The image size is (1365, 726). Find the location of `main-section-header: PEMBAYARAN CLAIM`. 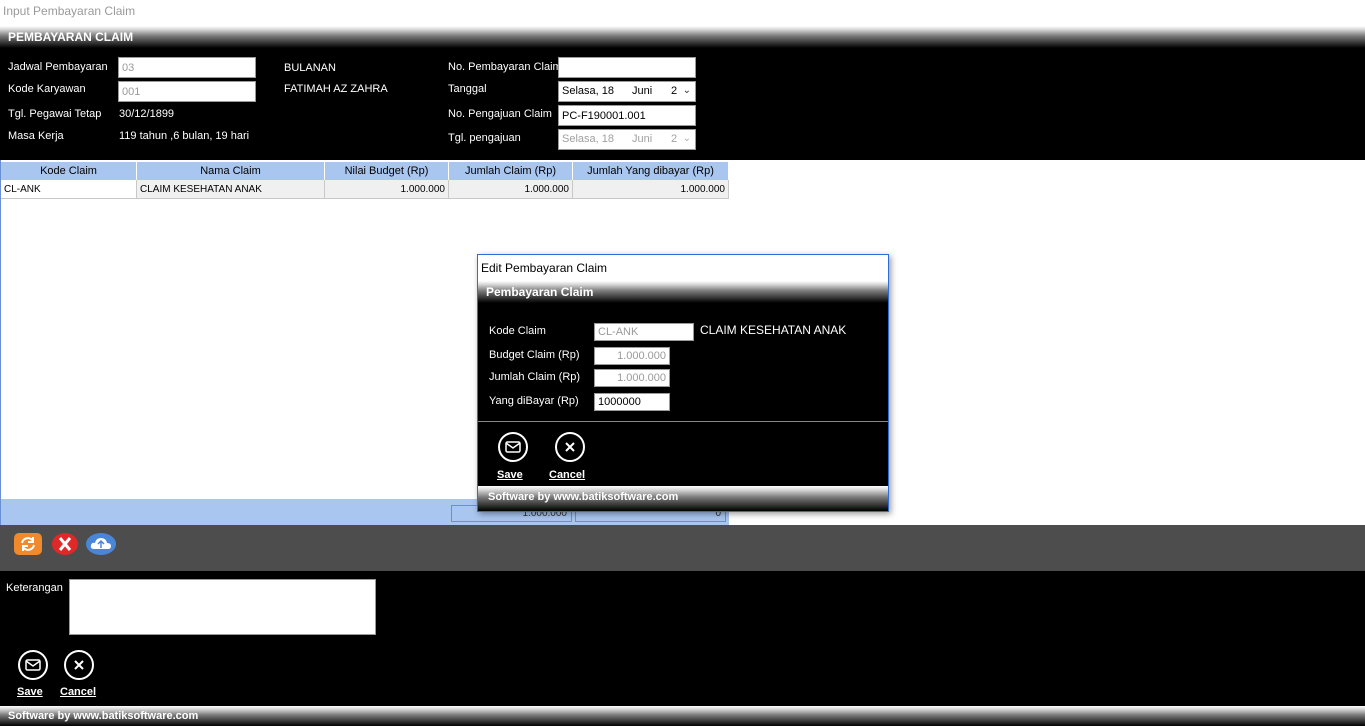

main-section-header: PEMBAYARAN CLAIM is located at coordinates (682, 37).